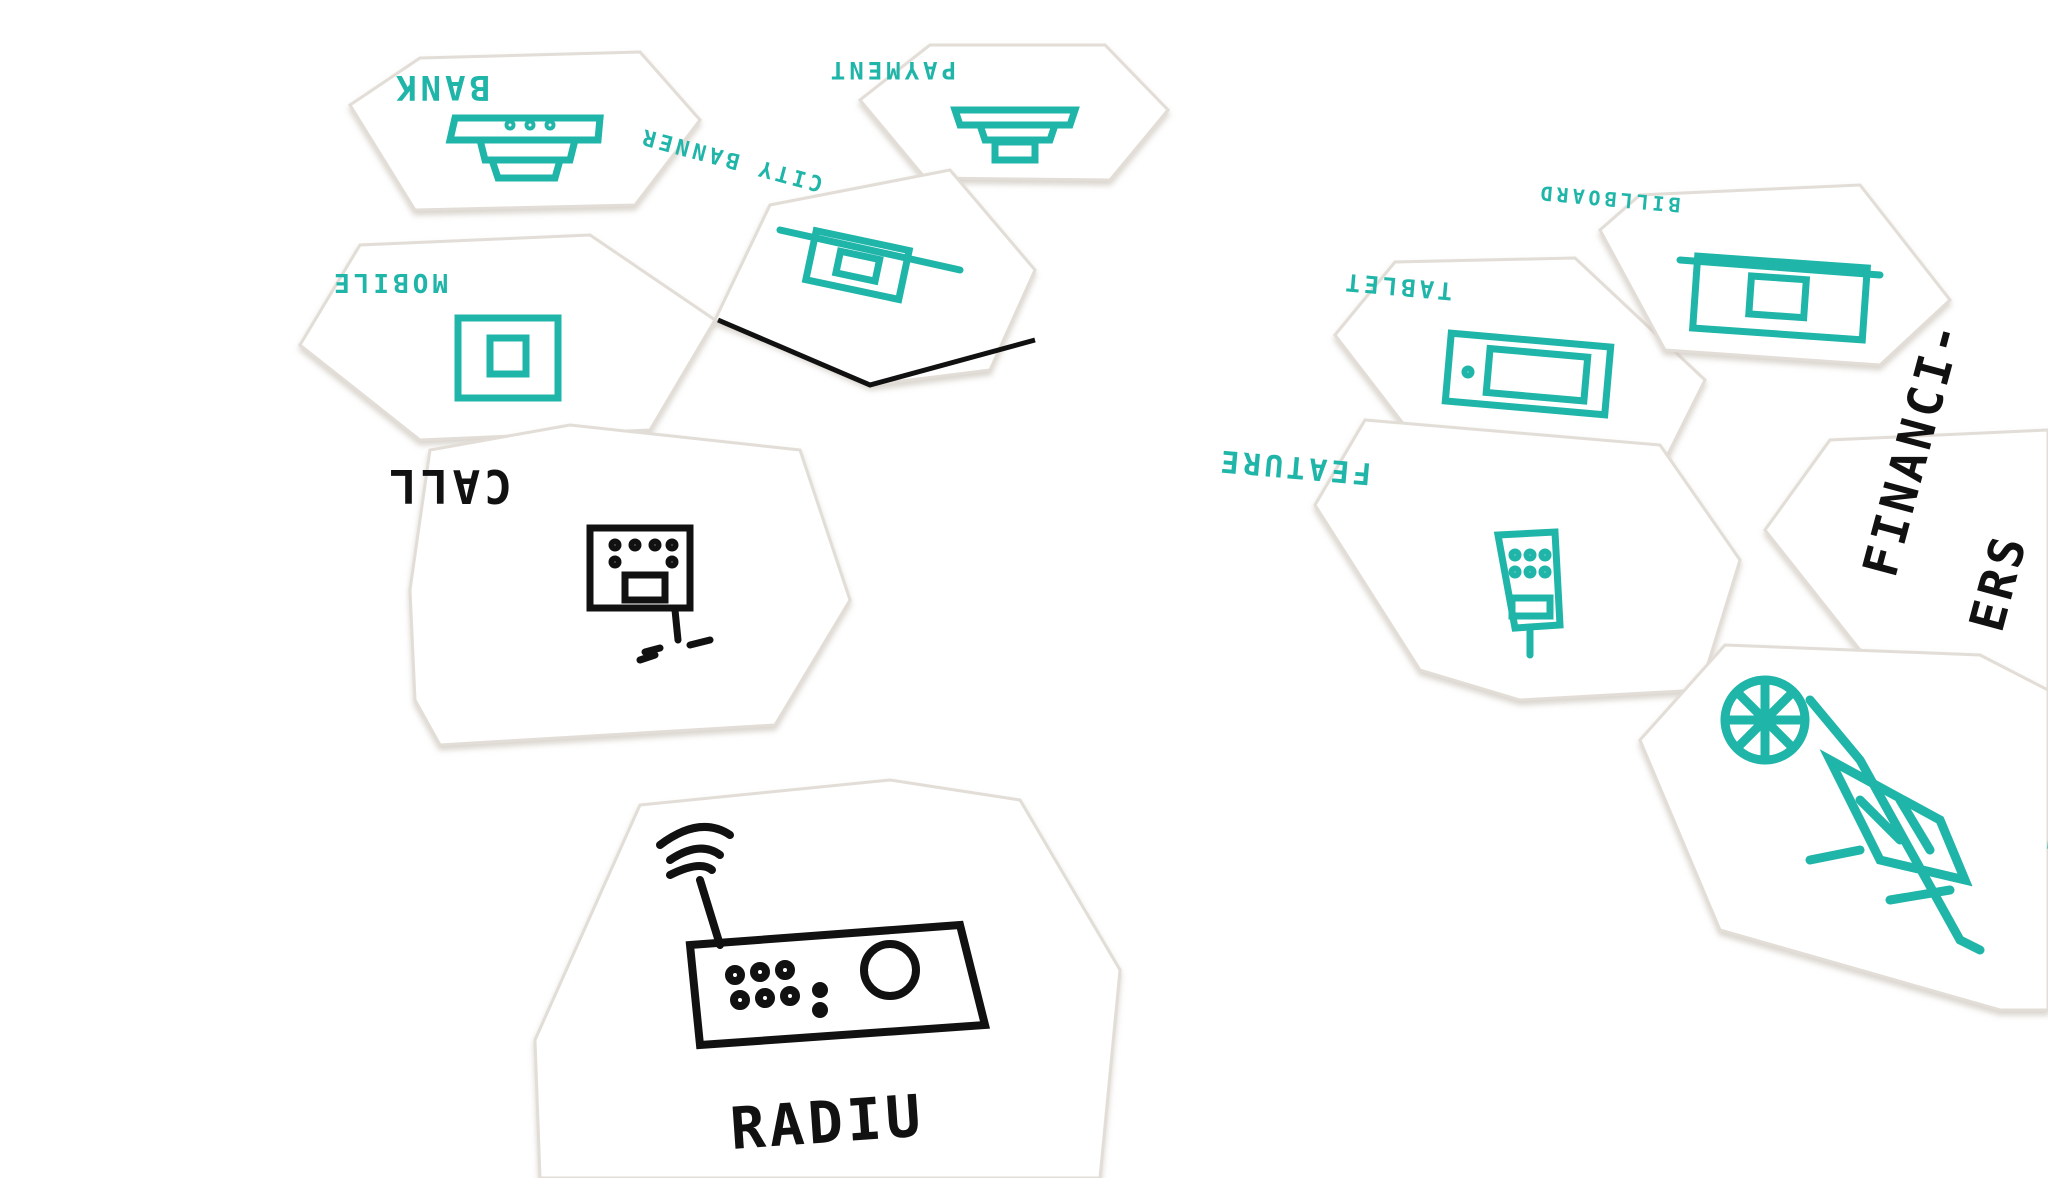  What do you see at coordinates (508, 337) in the screenshot?
I see `tile-mobile: MOBILE` at bounding box center [508, 337].